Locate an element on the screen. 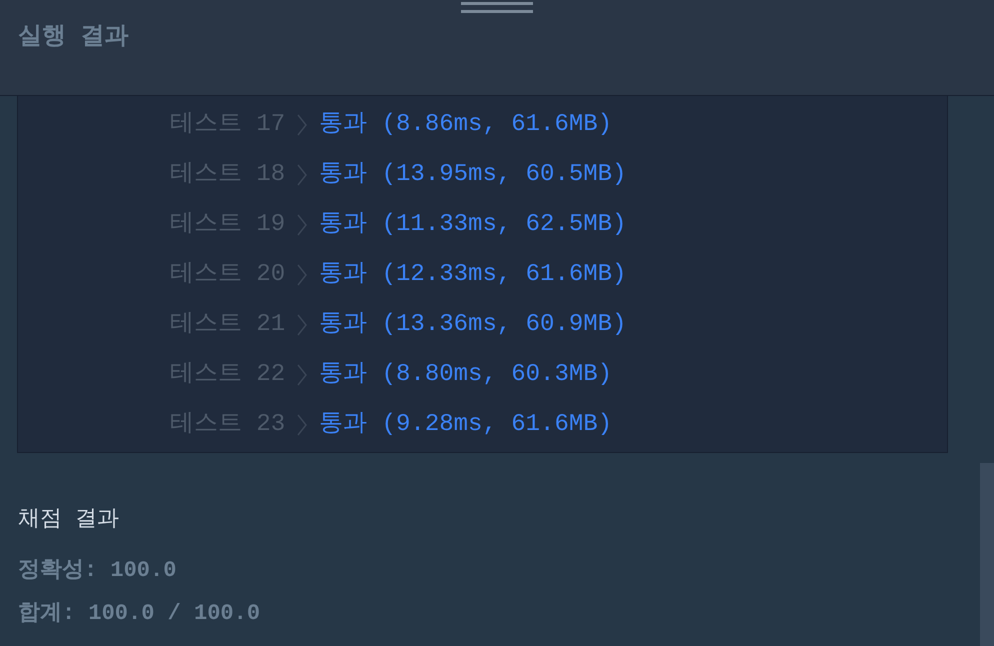  test-result: 통과 (13.95ms, 60.5MB) is located at coordinates (472, 175).